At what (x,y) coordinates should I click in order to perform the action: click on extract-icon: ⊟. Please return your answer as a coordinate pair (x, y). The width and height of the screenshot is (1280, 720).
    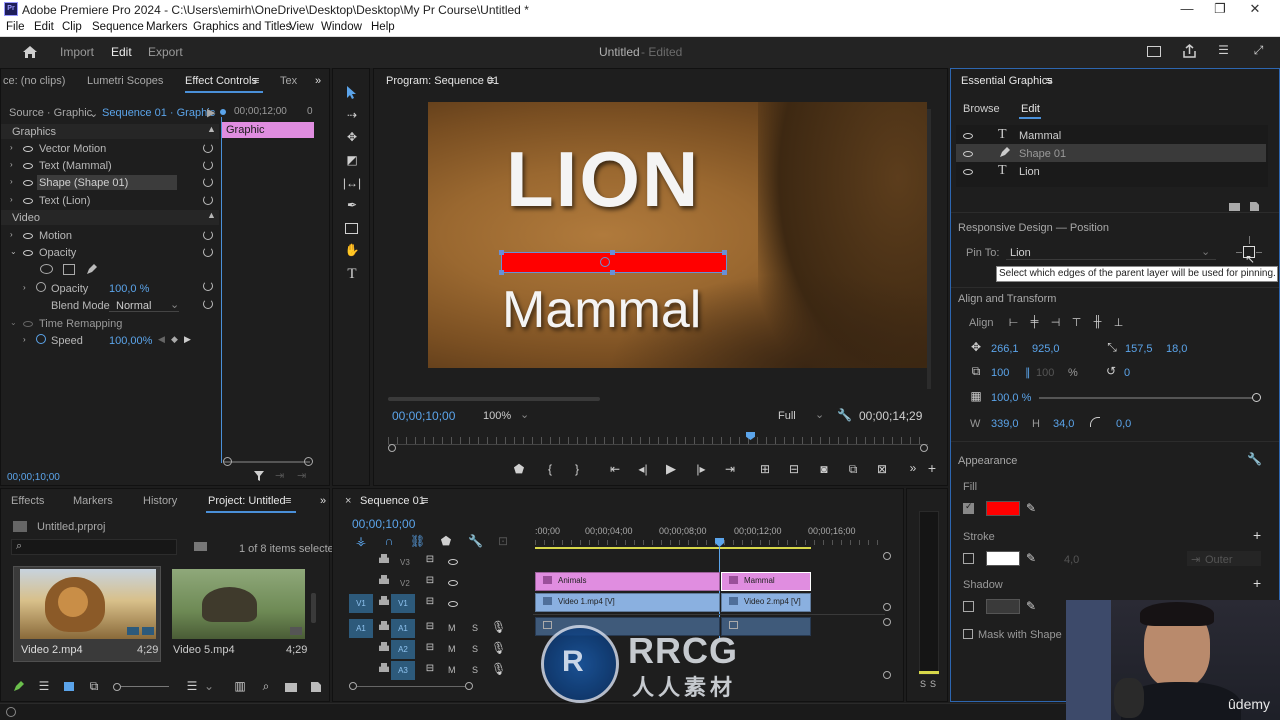
    Looking at the image, I should click on (794, 469).